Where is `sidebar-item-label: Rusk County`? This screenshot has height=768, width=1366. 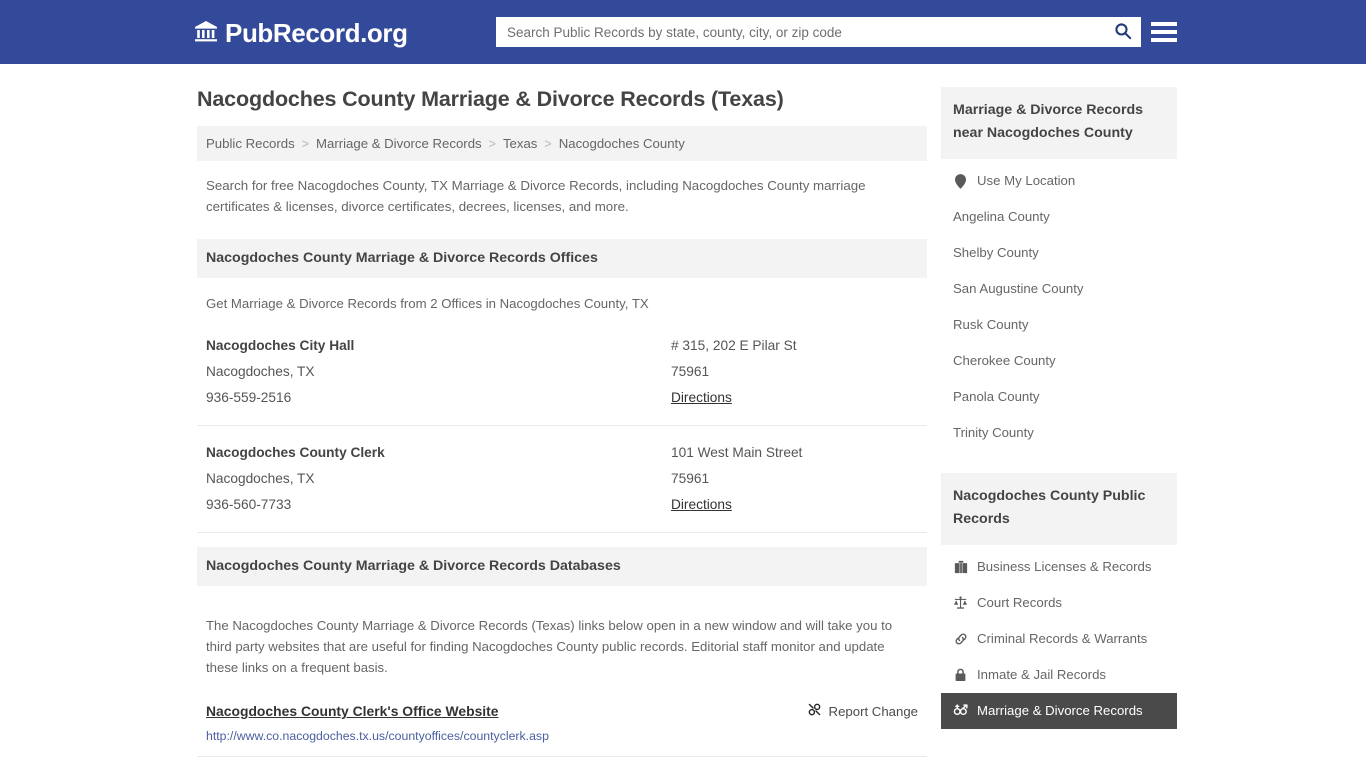 sidebar-item-label: Rusk County is located at coordinates (991, 324).